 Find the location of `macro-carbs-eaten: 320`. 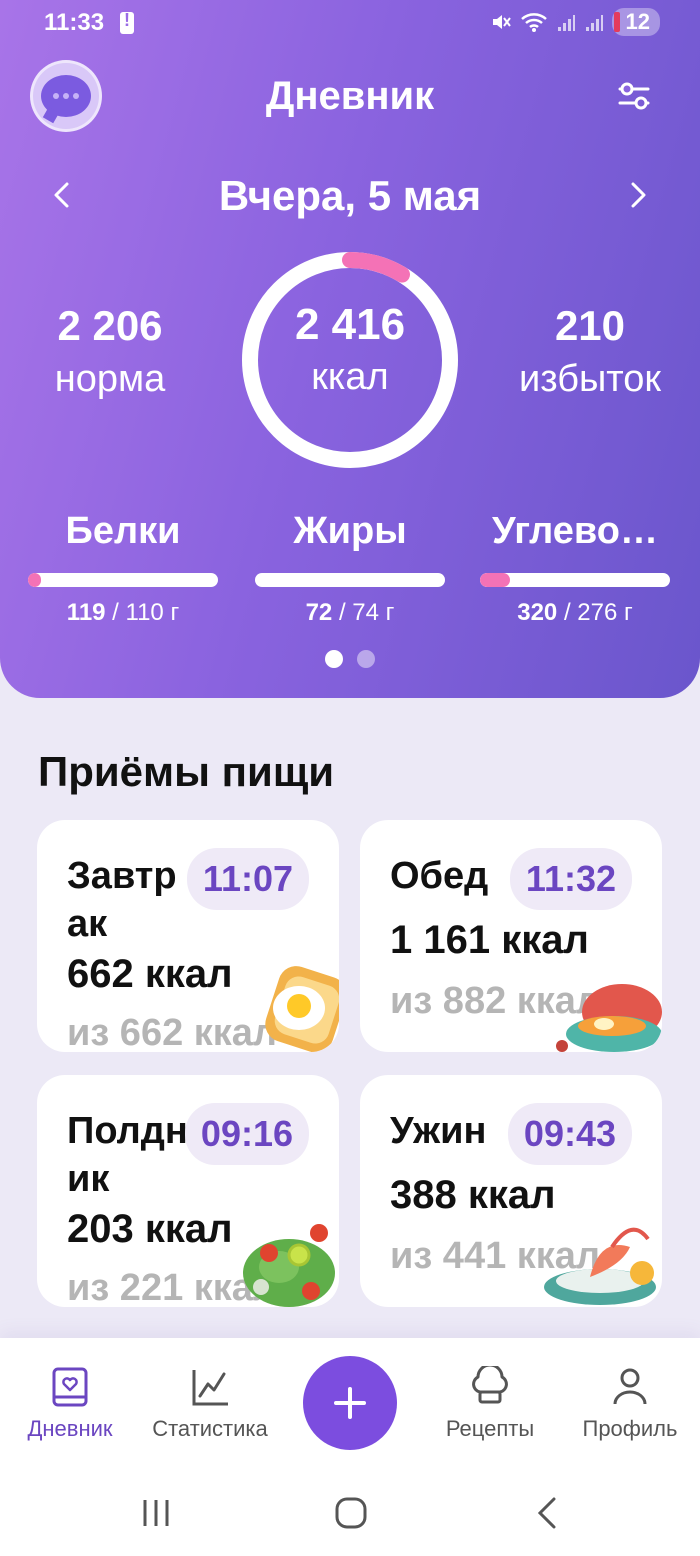

macro-carbs-eaten: 320 is located at coordinates (537, 612).